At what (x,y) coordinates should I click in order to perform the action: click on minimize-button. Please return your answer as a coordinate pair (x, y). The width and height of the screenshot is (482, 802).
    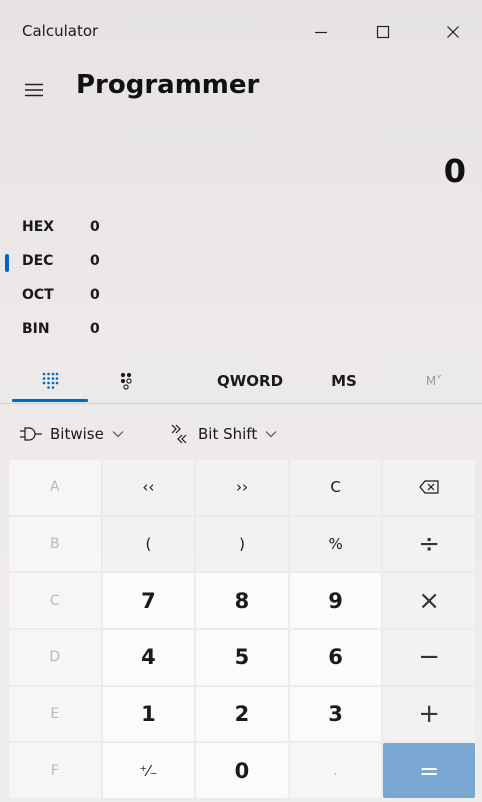
    Looking at the image, I should click on (321, 32).